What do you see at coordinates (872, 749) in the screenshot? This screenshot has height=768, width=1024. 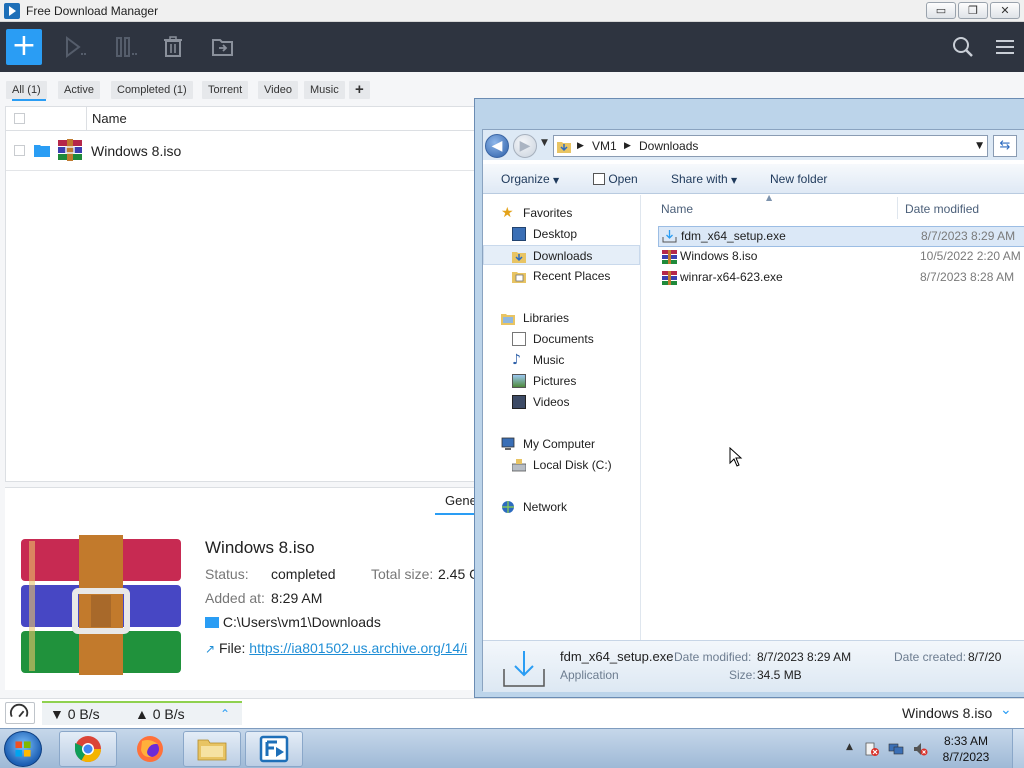 I see `action-center-icon` at bounding box center [872, 749].